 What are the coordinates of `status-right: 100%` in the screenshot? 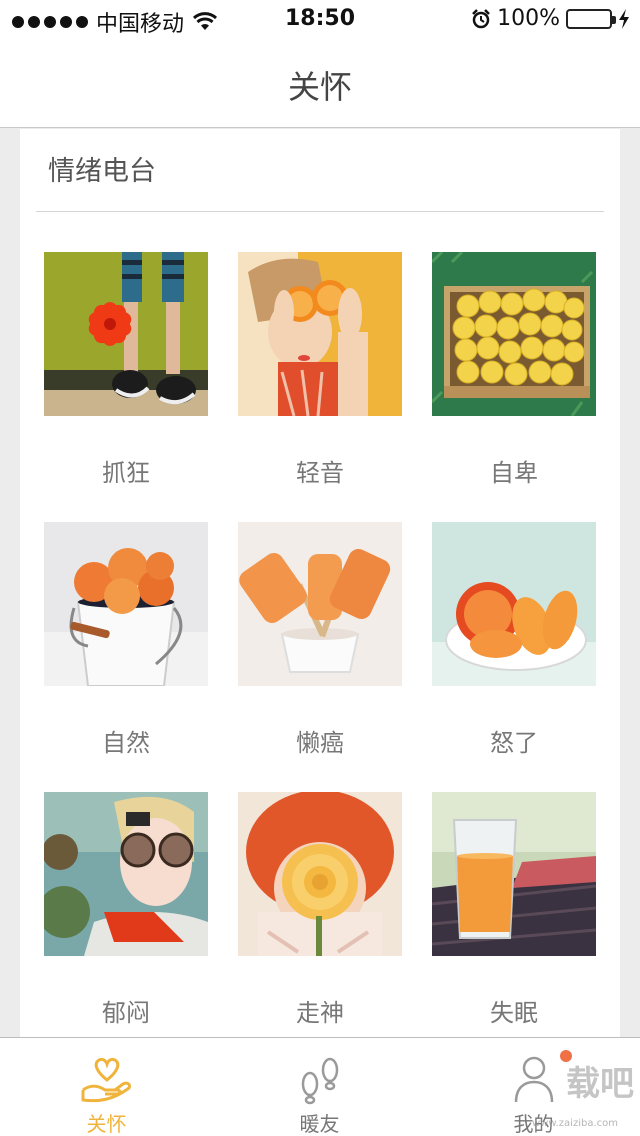 It's located at (550, 18).